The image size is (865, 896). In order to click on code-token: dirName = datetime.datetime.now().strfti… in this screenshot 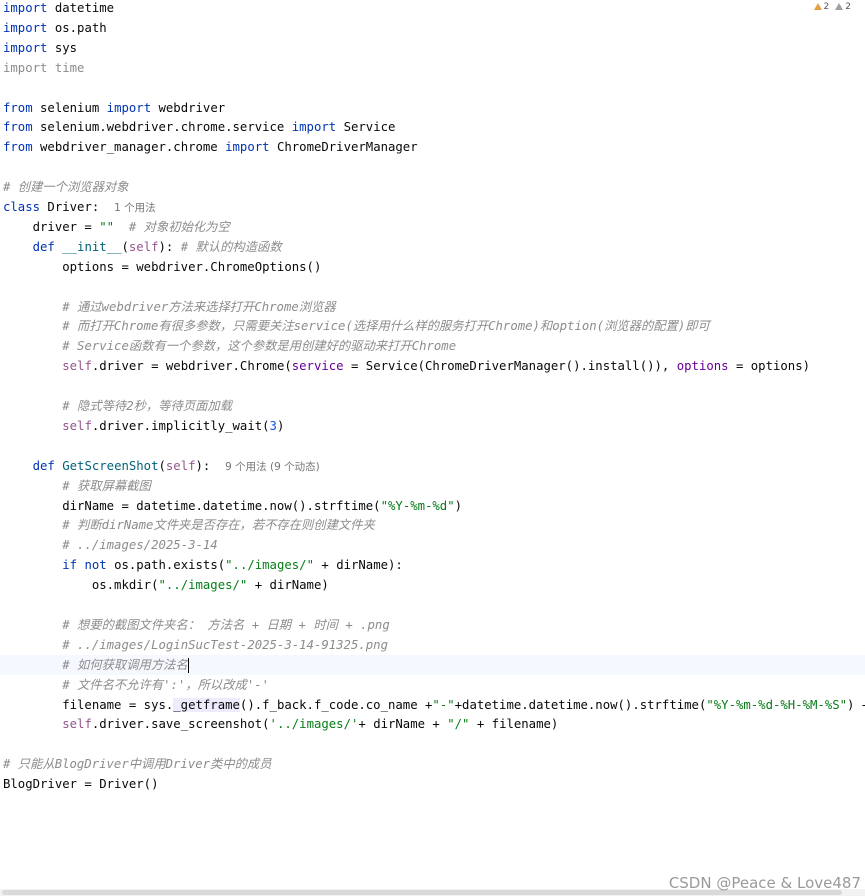, I will do `click(192, 505)`.